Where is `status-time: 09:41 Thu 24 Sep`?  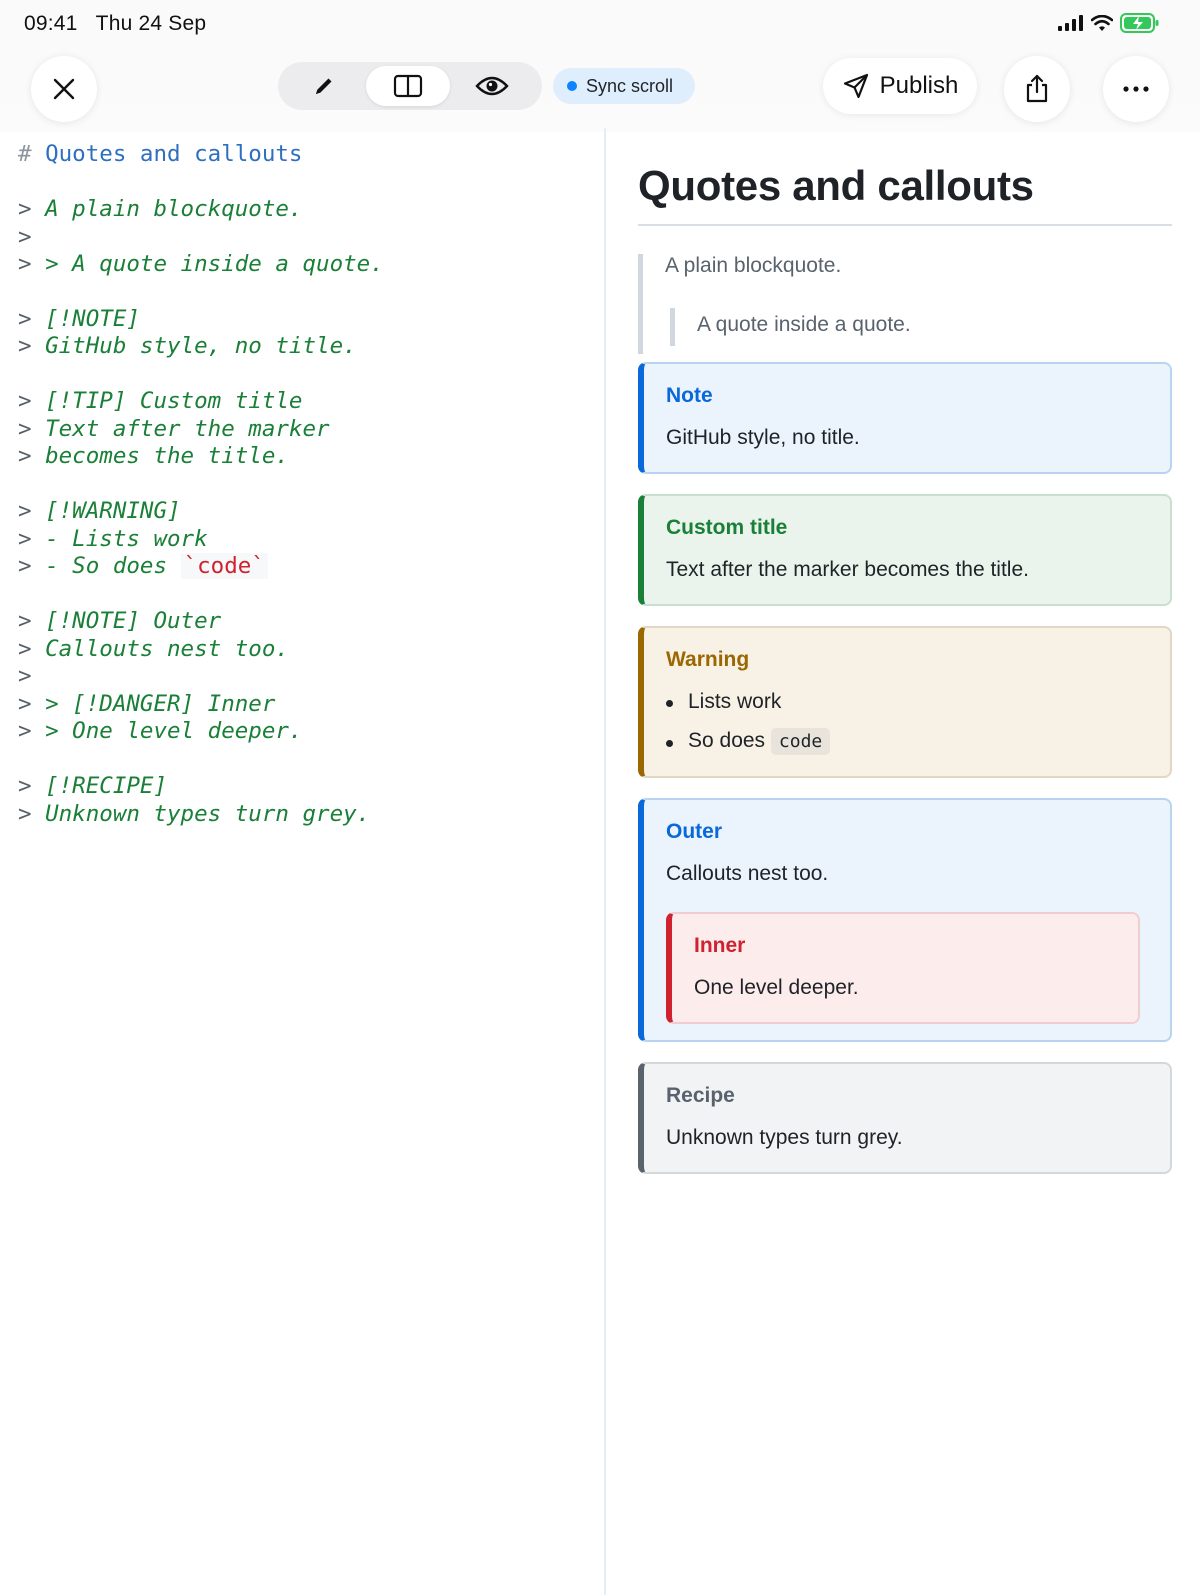 status-time: 09:41 Thu 24 Sep is located at coordinates (115, 24).